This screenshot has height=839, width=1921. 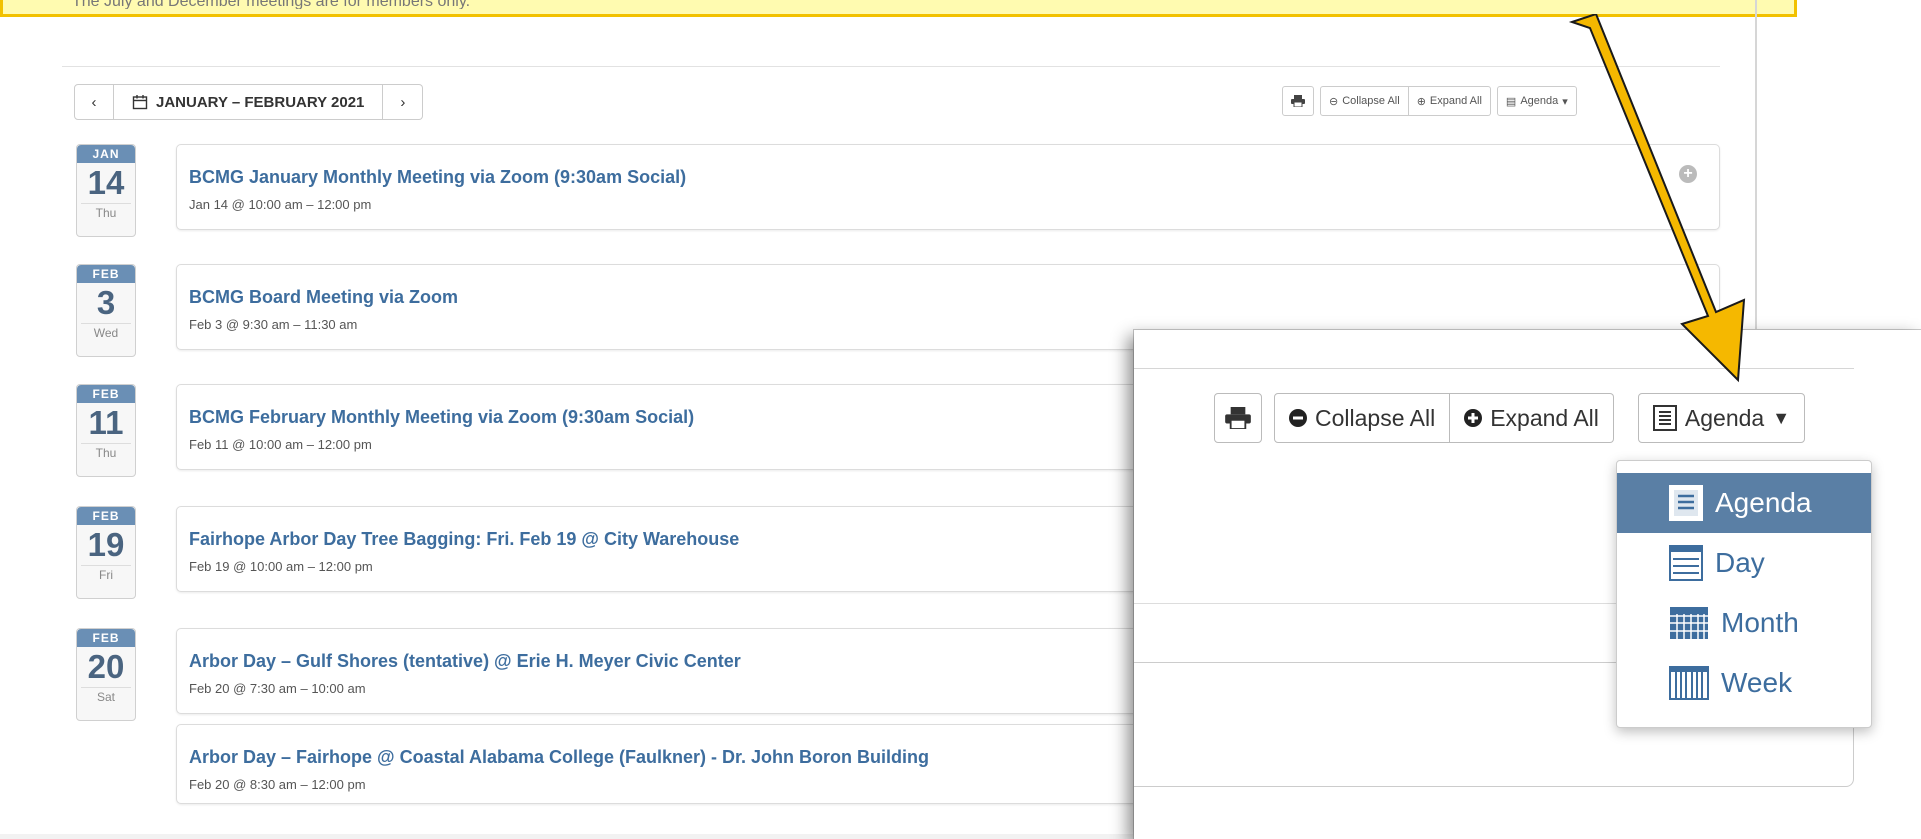 I want to click on date-range-label: JANUARY – FEBRUARY 2021, so click(x=260, y=102).